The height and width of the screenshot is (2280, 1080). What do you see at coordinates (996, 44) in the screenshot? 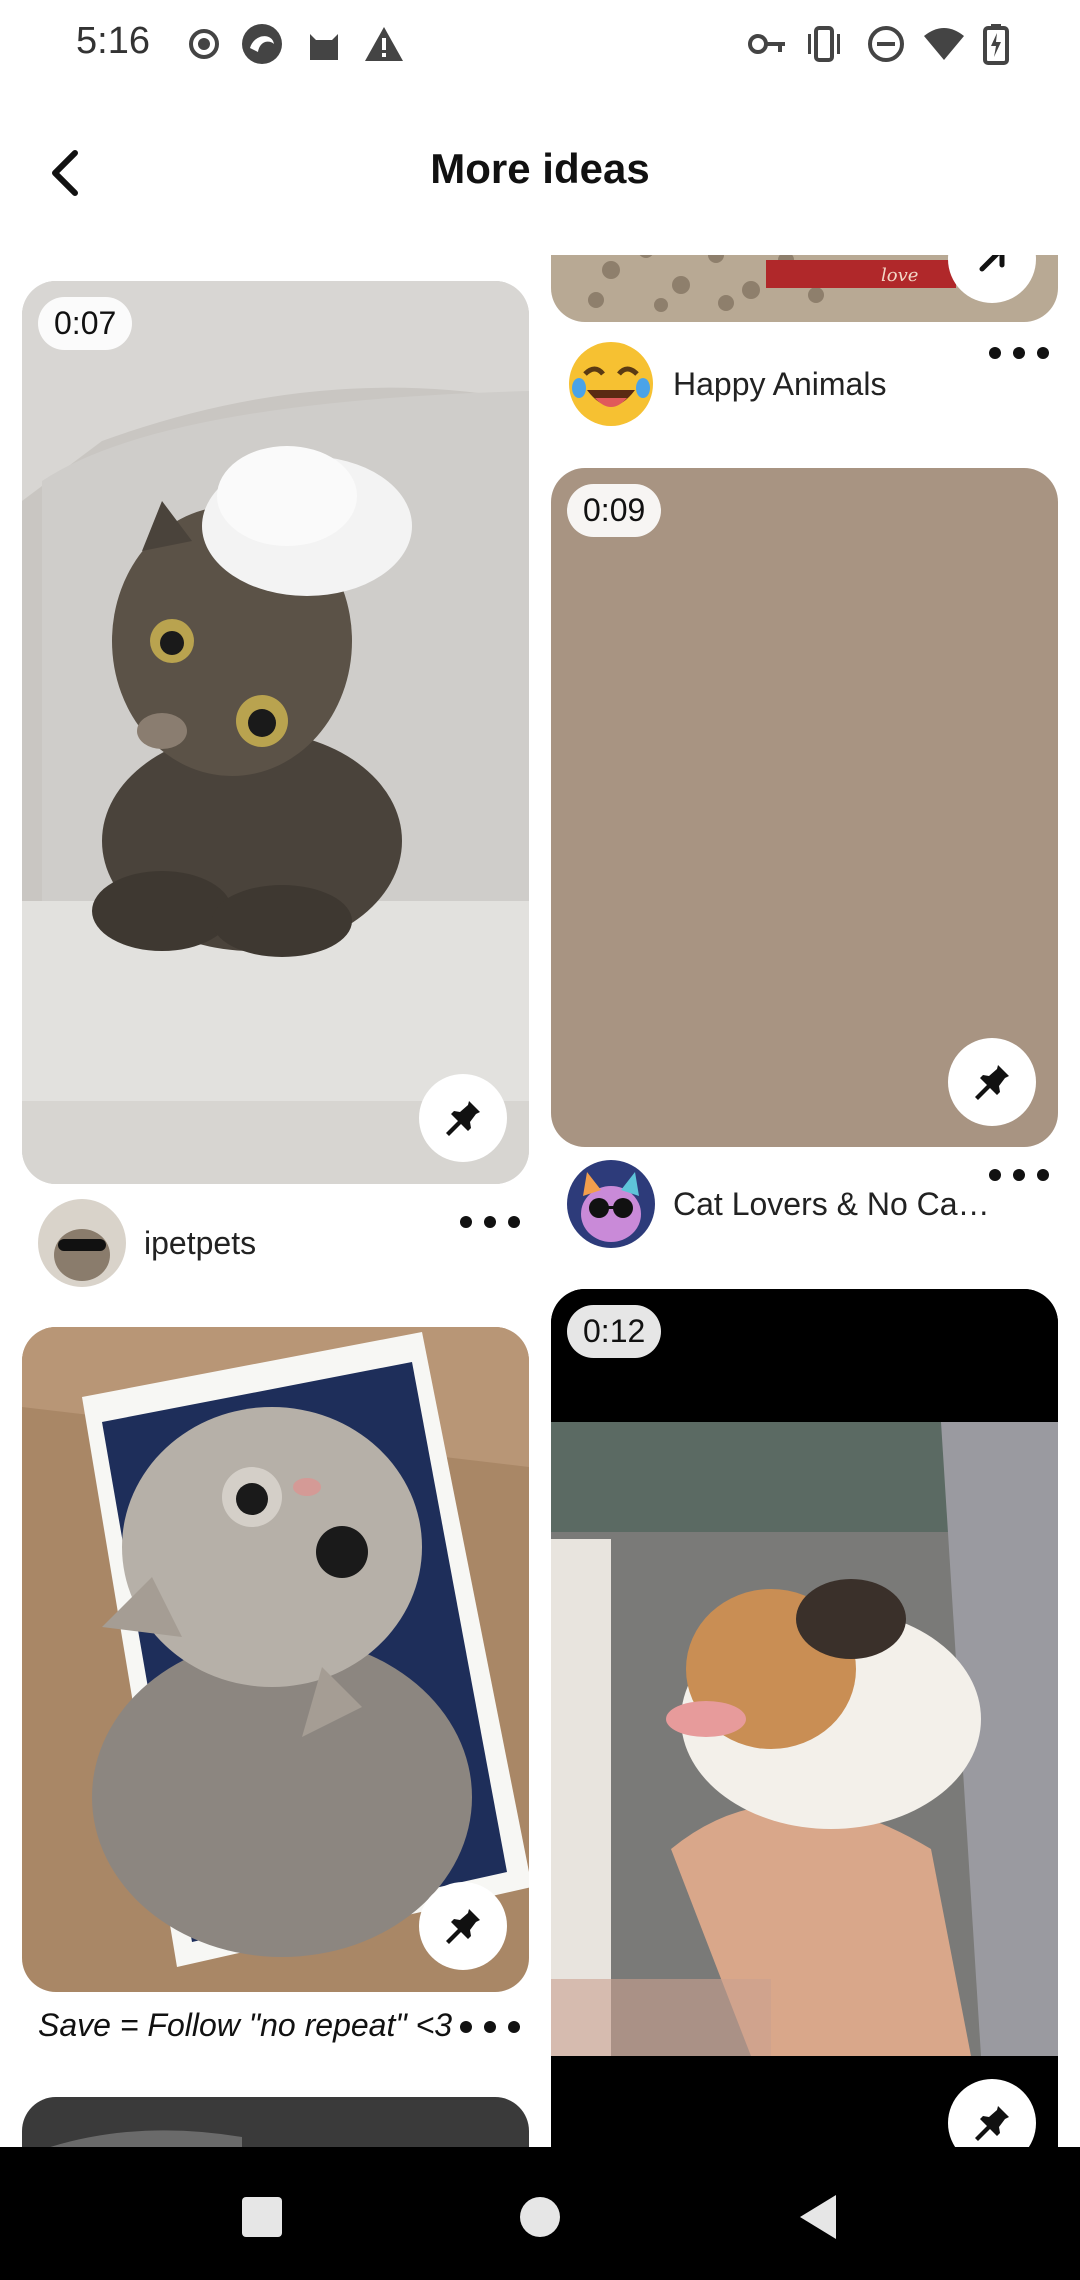
I see `battery-charging-icon` at bounding box center [996, 44].